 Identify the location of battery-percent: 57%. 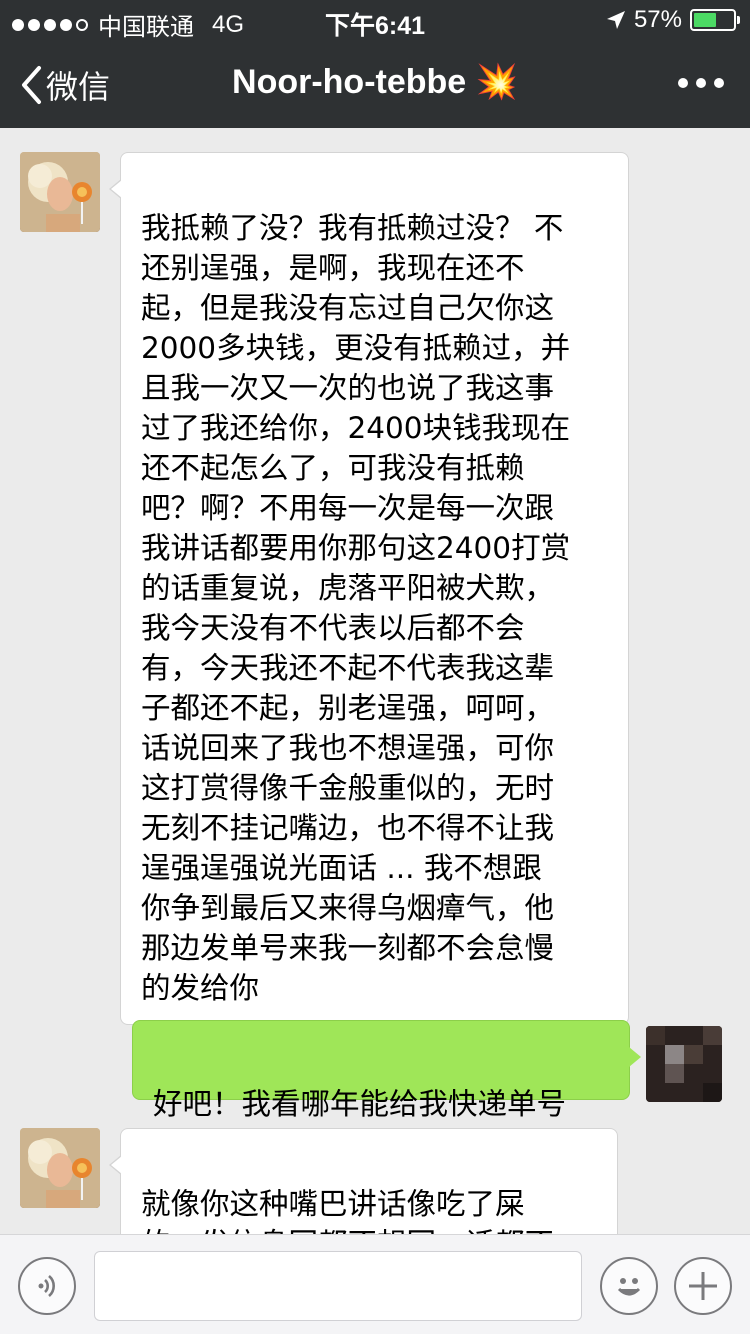
(657, 19).